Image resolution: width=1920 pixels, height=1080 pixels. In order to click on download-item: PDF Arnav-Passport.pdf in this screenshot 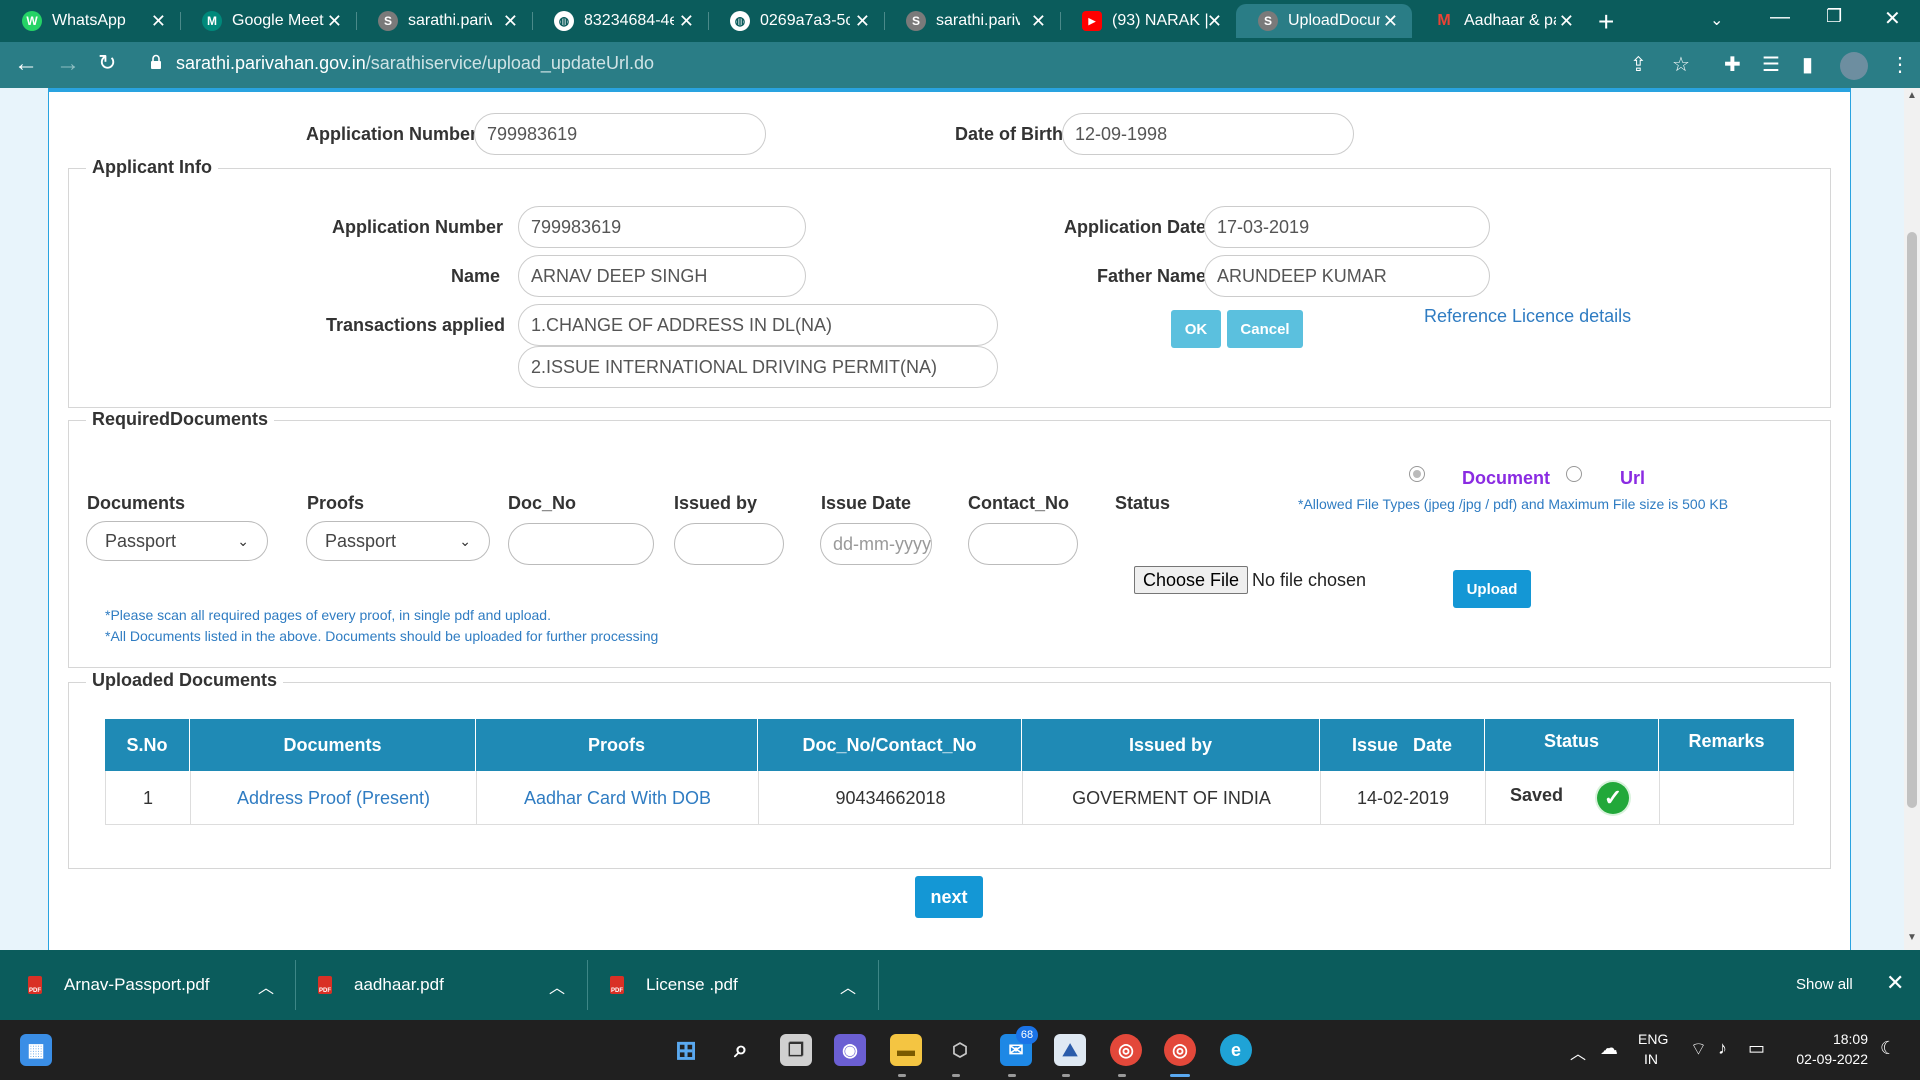, I will do `click(119, 985)`.